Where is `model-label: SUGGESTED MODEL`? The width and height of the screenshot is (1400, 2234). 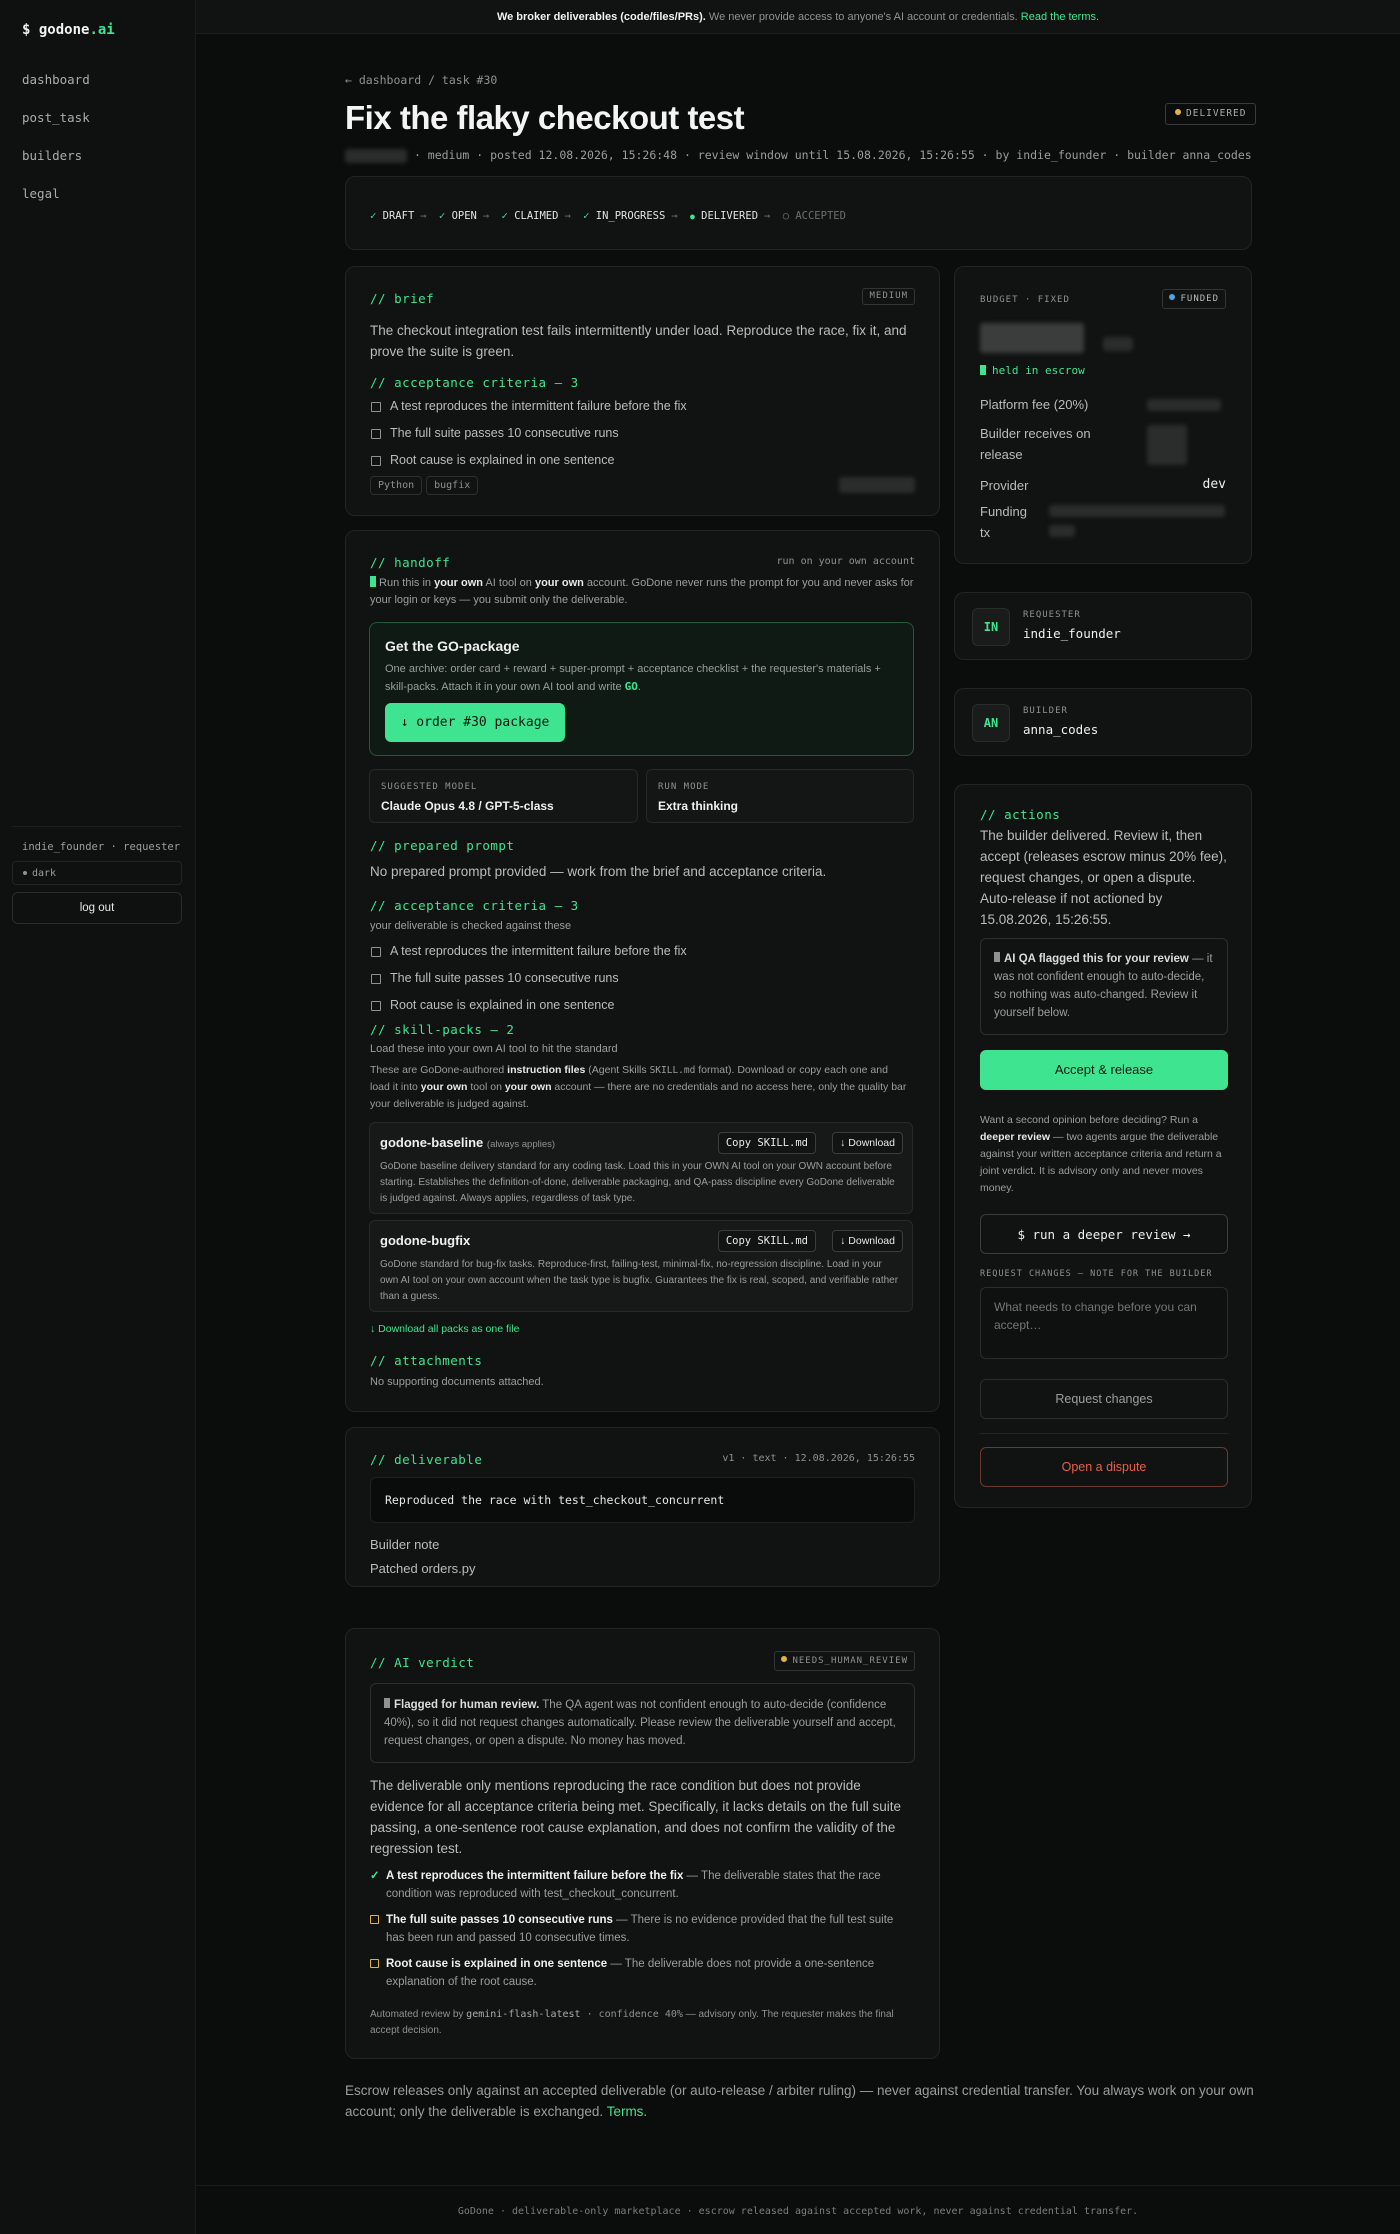
model-label: SUGGESTED MODEL is located at coordinates (429, 787).